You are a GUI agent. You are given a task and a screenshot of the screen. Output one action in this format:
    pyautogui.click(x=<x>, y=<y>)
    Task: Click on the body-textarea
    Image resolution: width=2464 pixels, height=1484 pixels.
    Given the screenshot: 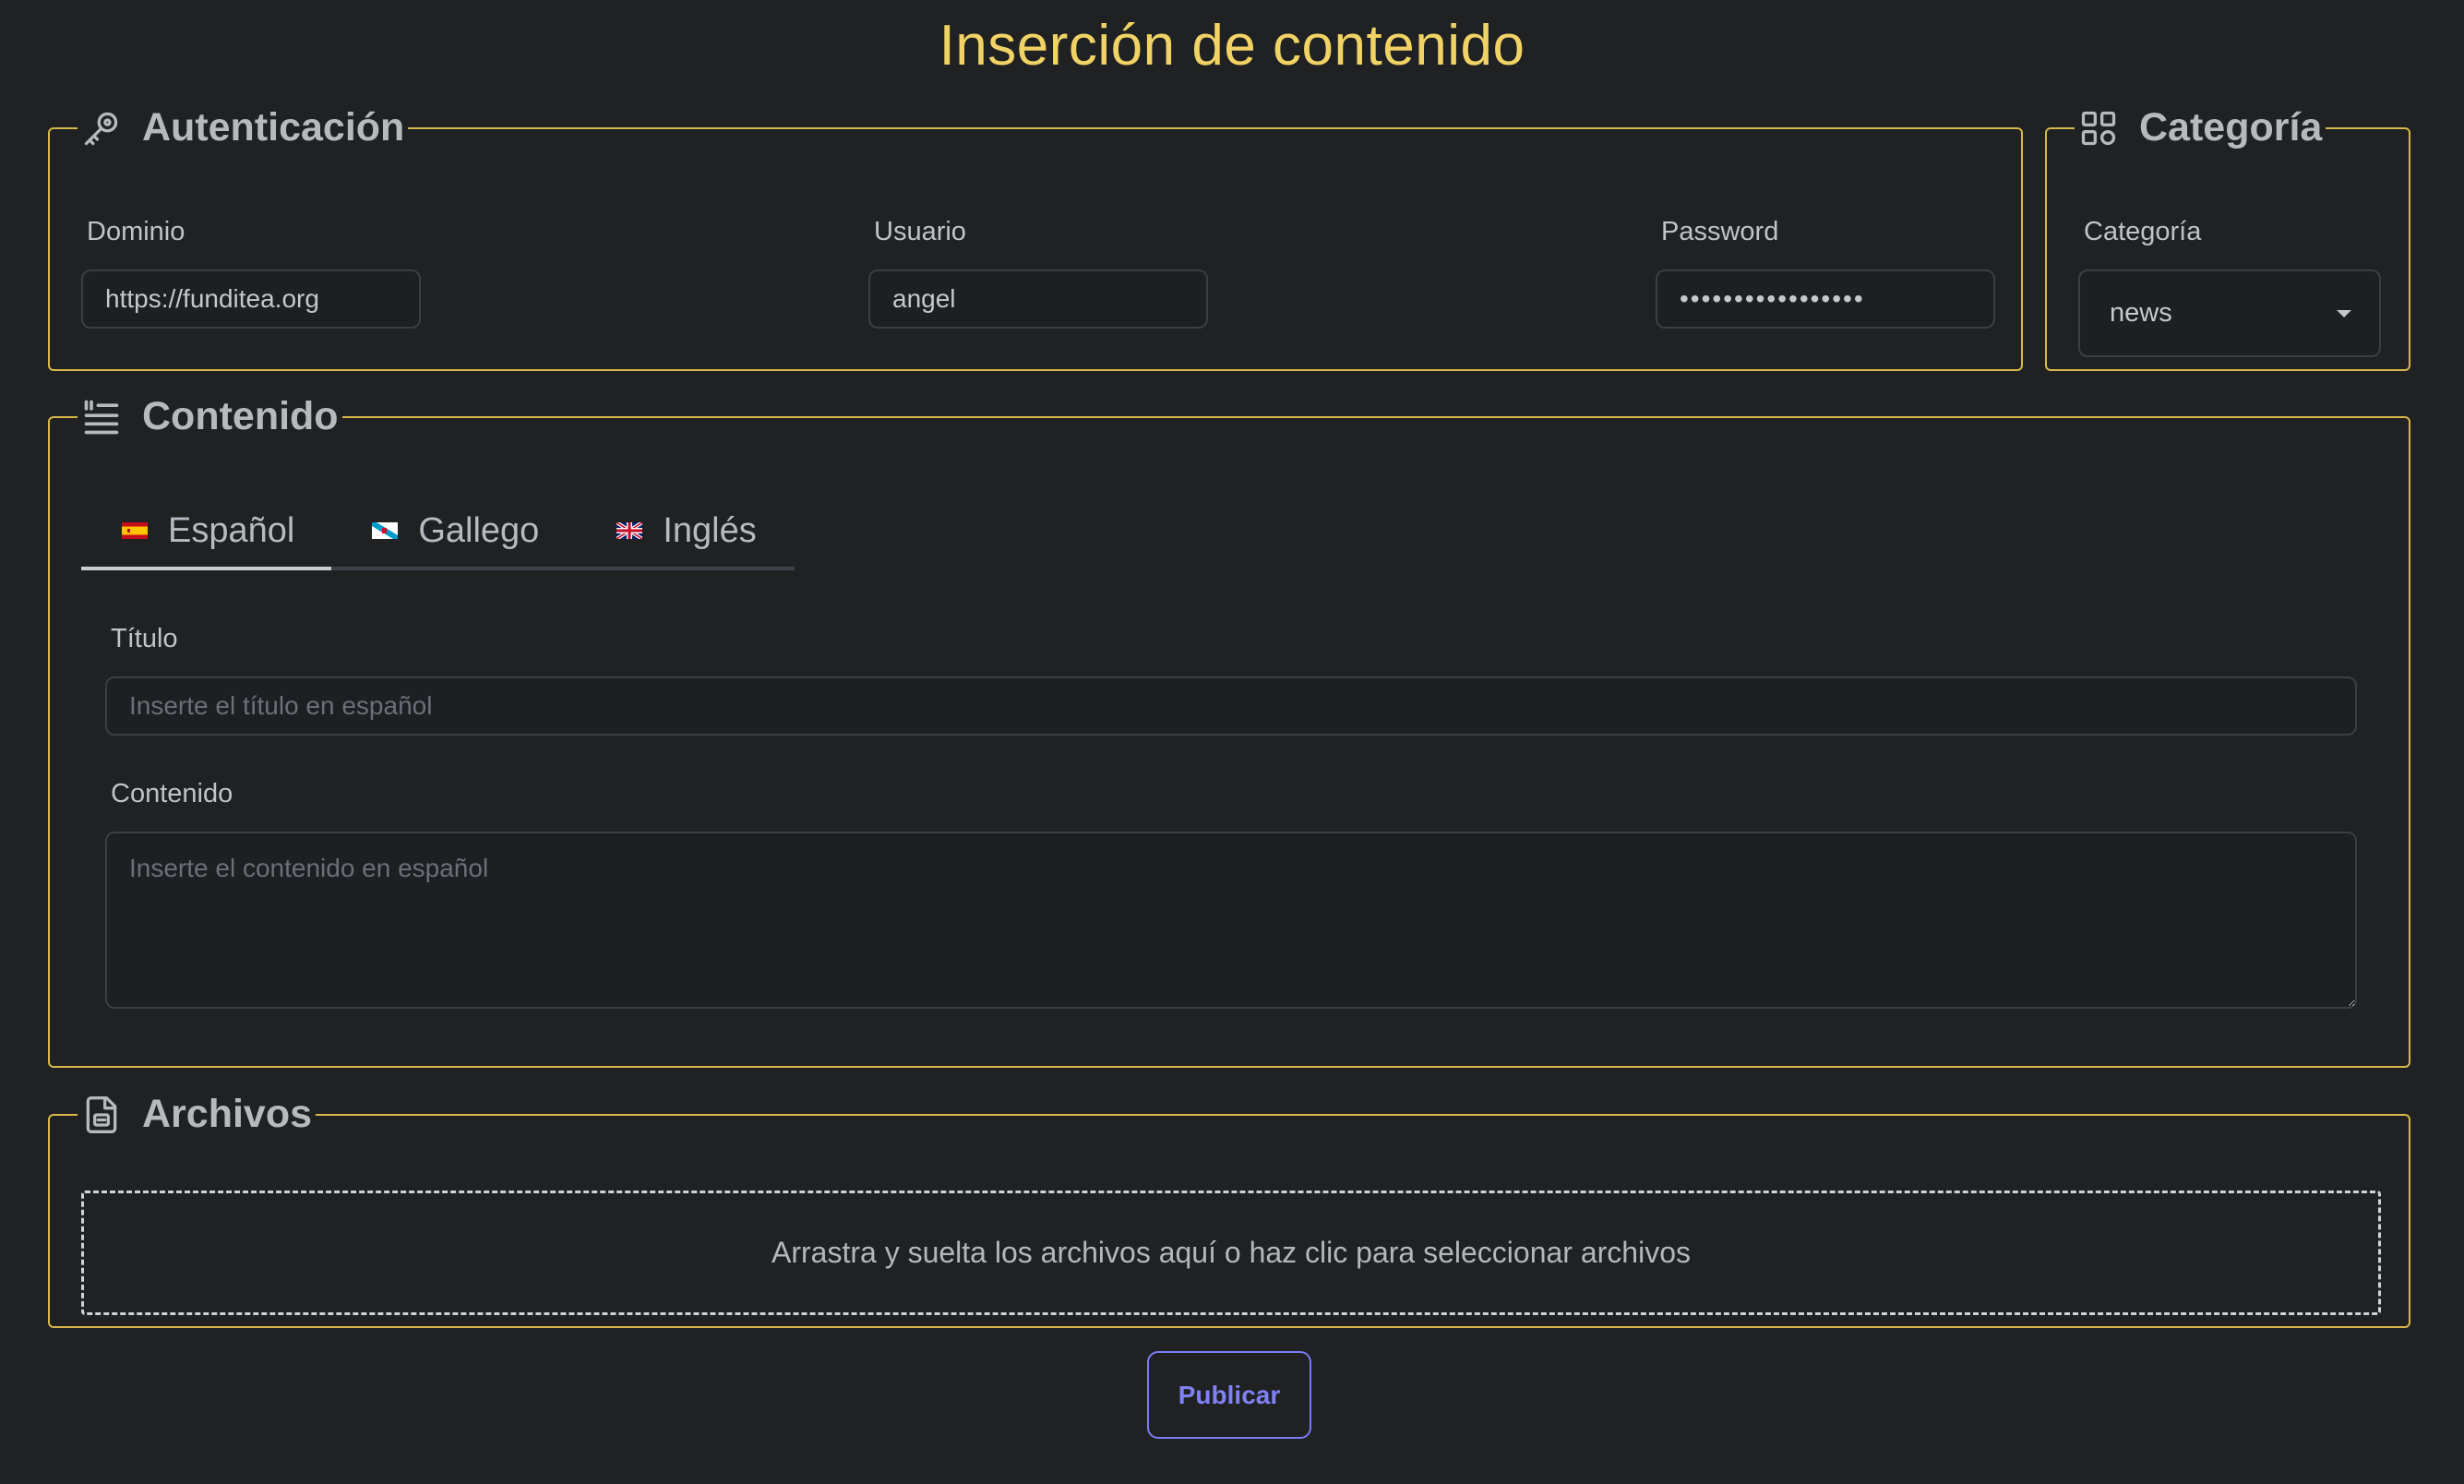 What is the action you would take?
    pyautogui.click(x=1231, y=920)
    